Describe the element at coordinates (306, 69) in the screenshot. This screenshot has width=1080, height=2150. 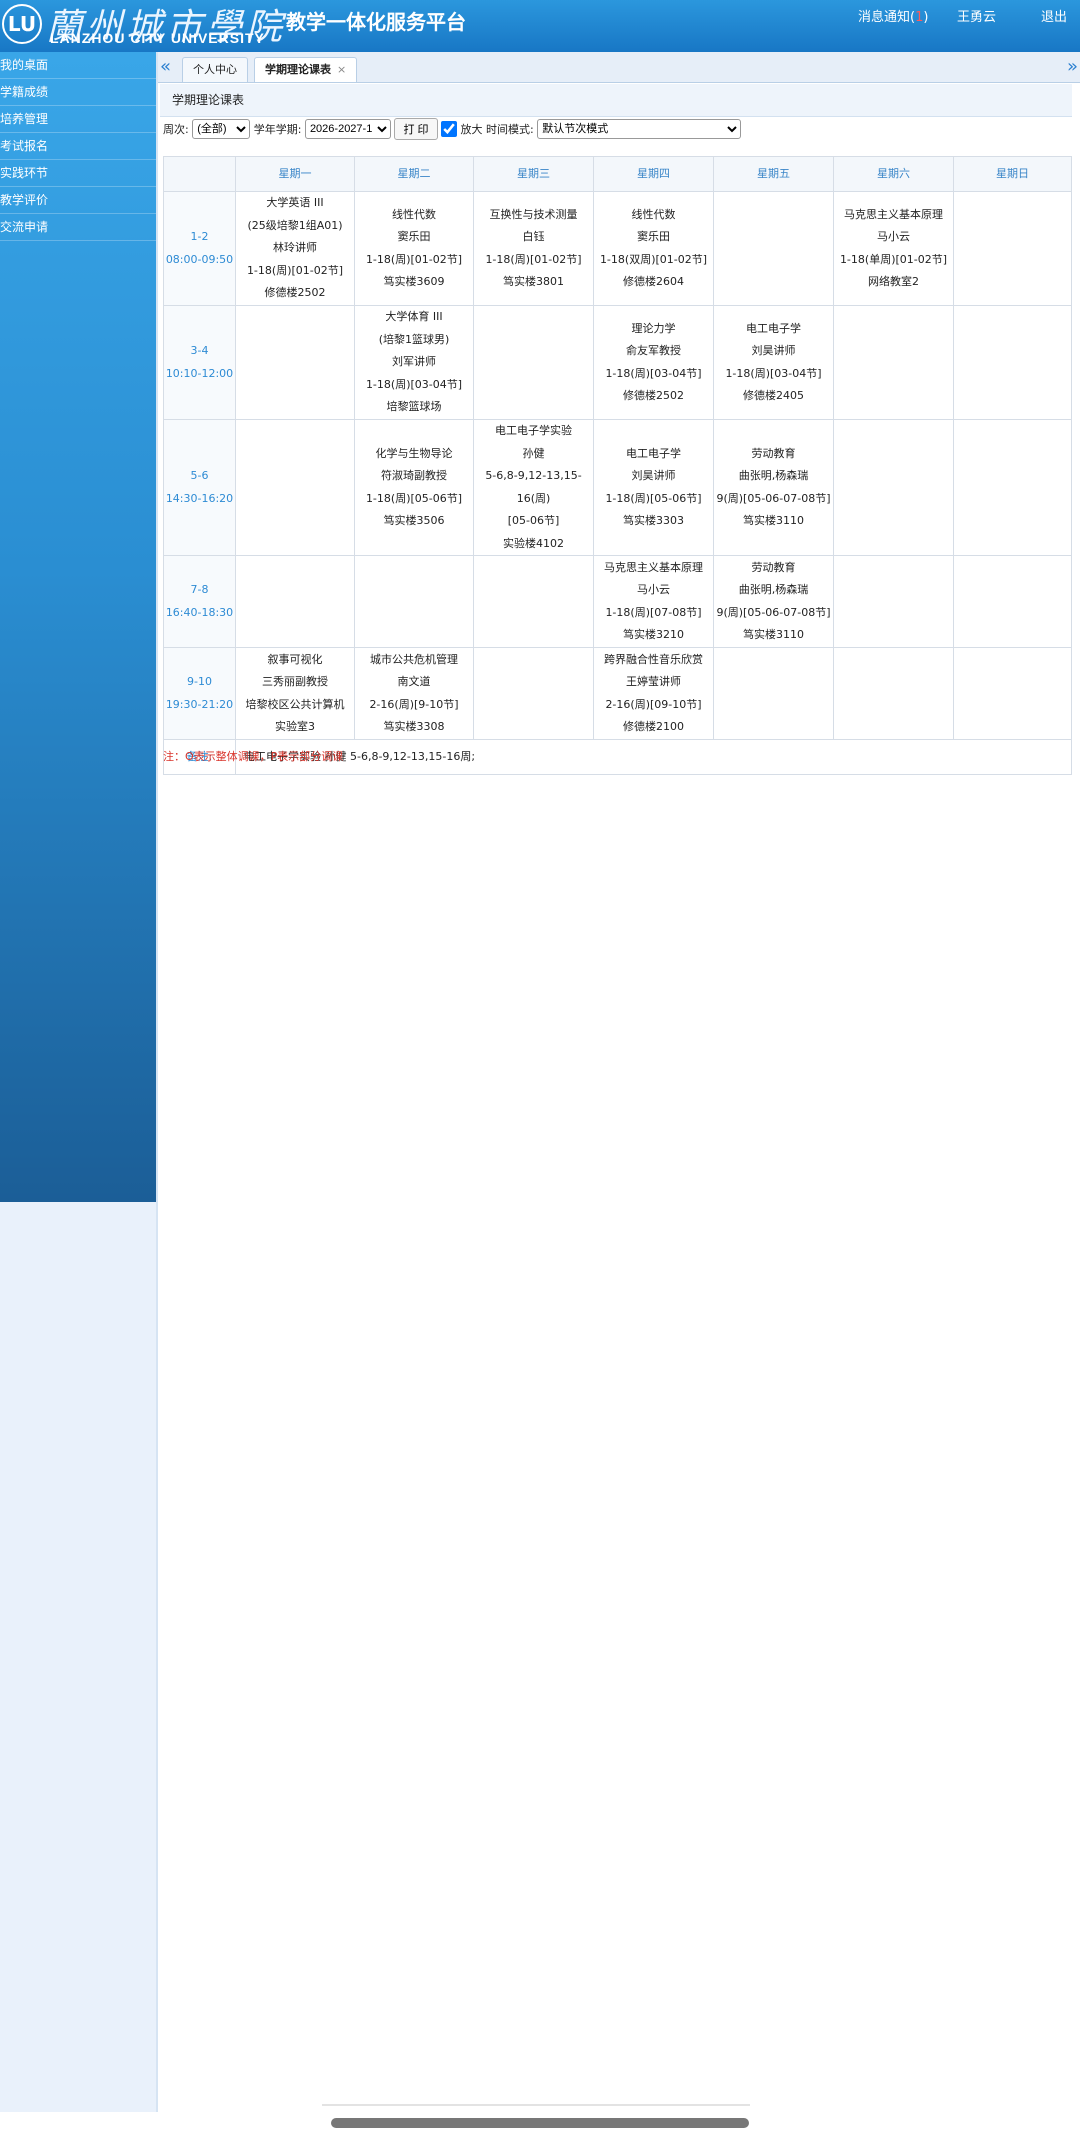
I see `tab-term-timetable: 学期理论课表 ×` at that location.